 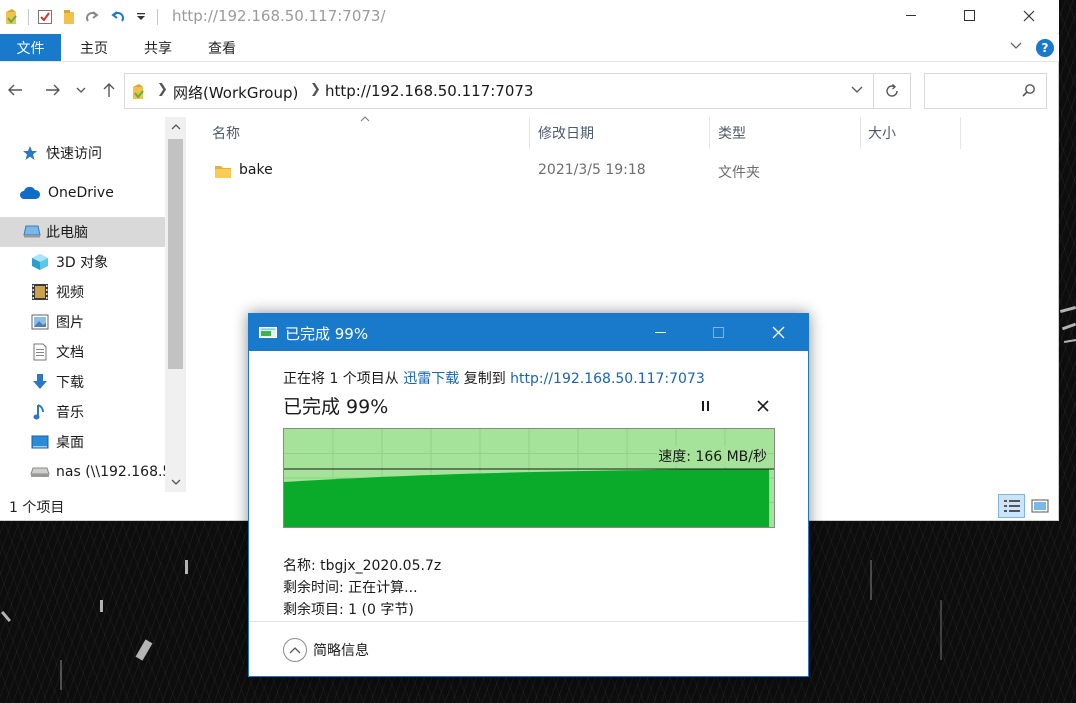 What do you see at coordinates (82, 382) in the screenshot?
I see `sidebar-item-downloads: 下载` at bounding box center [82, 382].